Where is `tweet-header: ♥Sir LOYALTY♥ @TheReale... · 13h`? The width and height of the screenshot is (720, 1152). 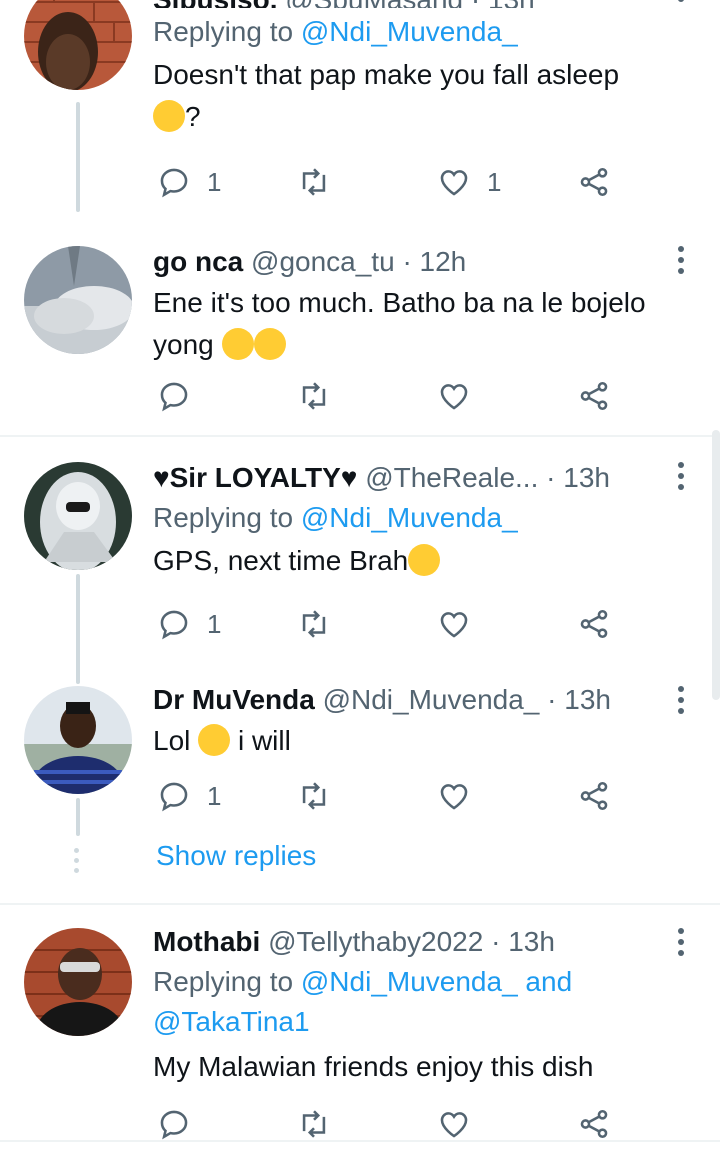
tweet-header: ♥Sir LOYALTY♥ @TheReale... · 13h is located at coordinates (406, 478).